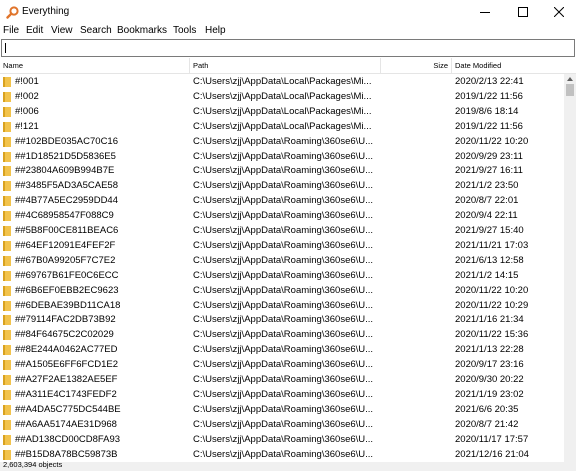  Describe the element at coordinates (492, 454) in the screenshot. I see `date-modified: 2021/12/16 21:04` at that location.